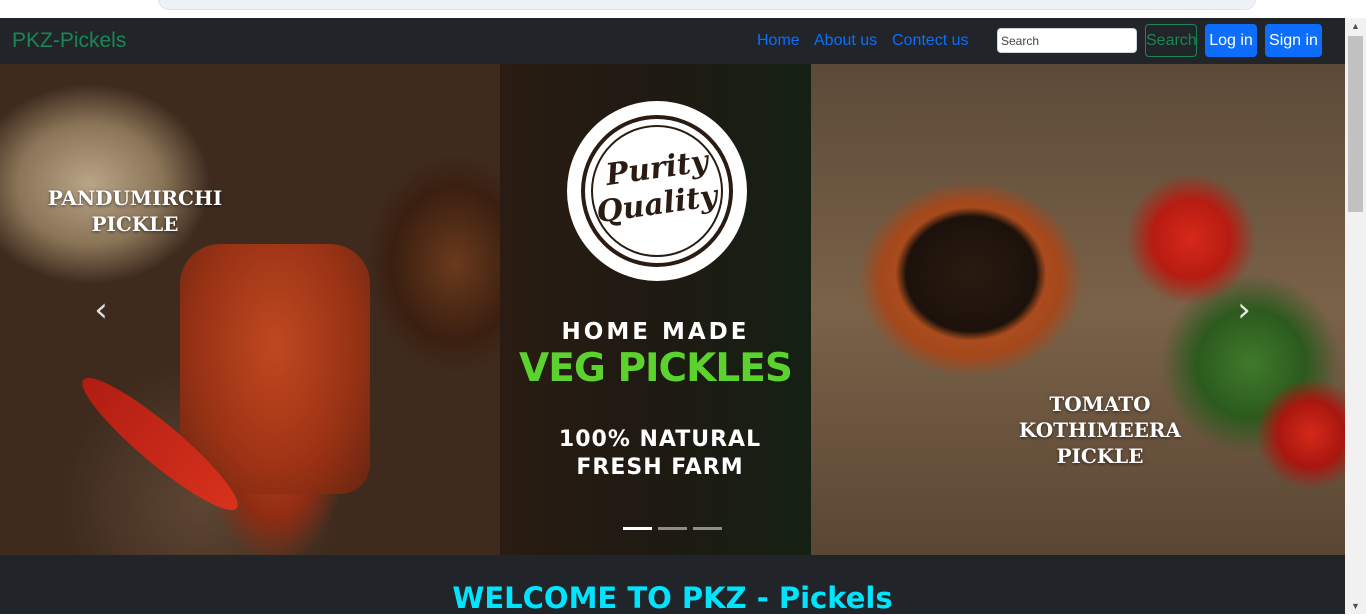  I want to click on right-pickle-label: TOMATO KOTHIMEERA PICKLE, so click(1100, 430).